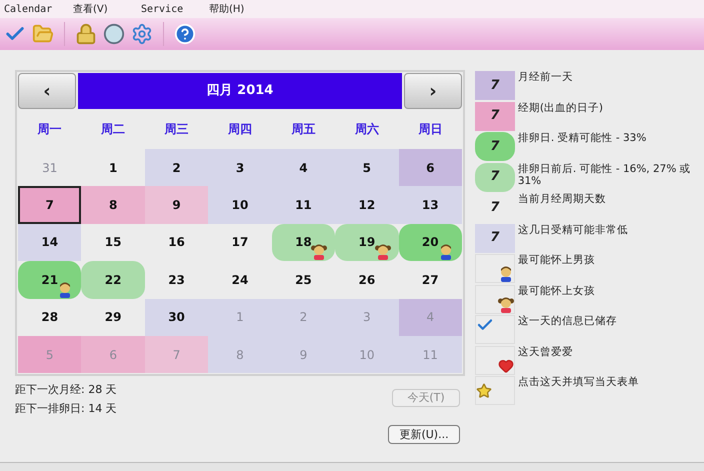 This screenshot has height=471, width=704. I want to click on day-cell: 23, so click(176, 280).